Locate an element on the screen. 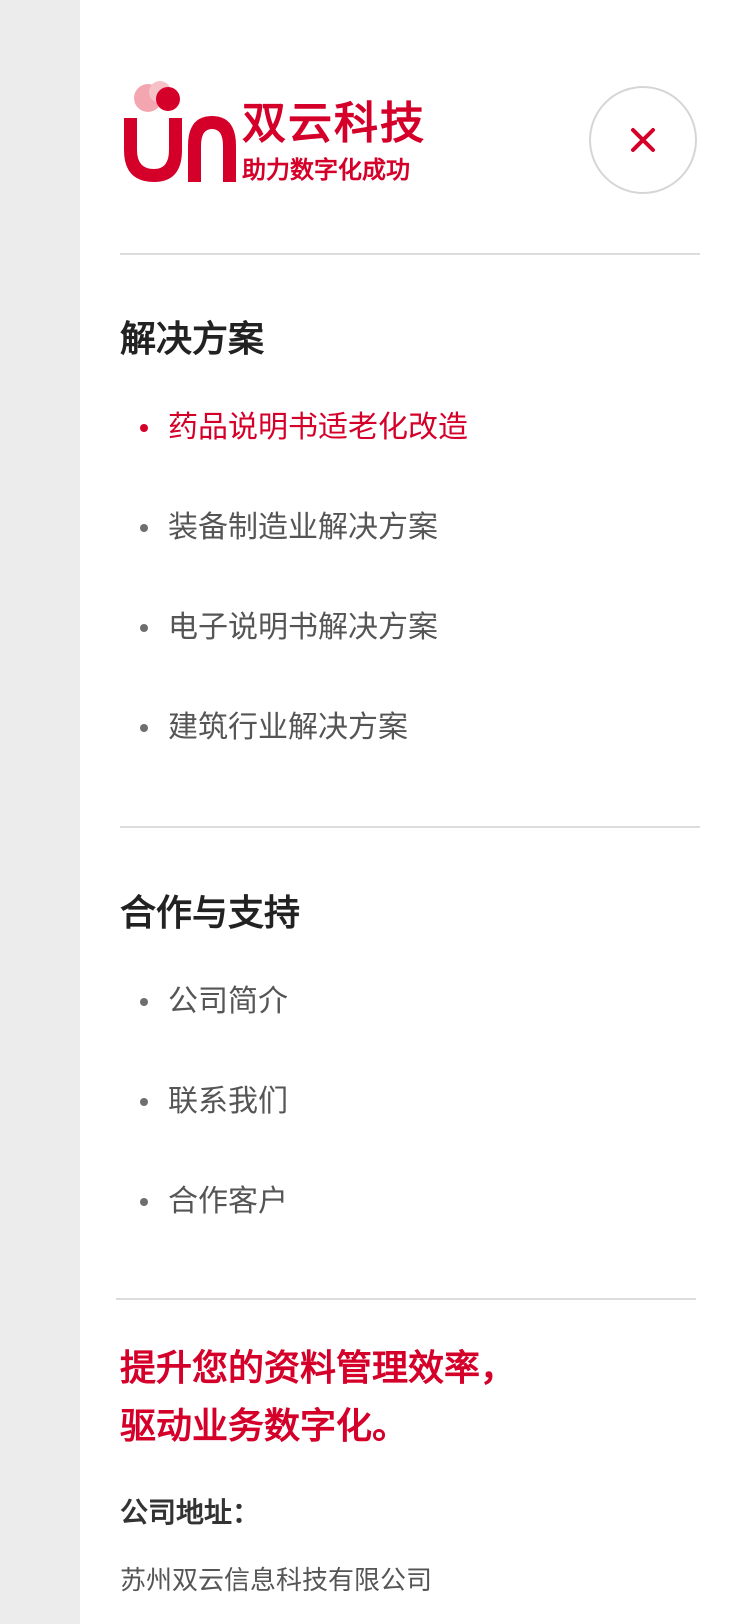 The image size is (750, 1624). brand-slogan: 助力数字化成功 is located at coordinates (326, 170).